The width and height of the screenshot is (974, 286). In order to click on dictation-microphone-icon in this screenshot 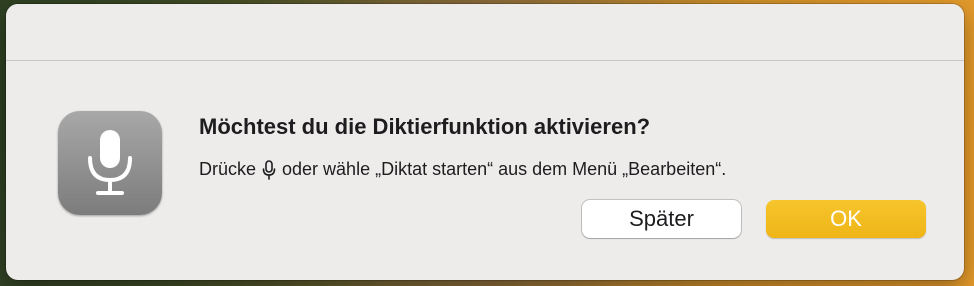, I will do `click(110, 163)`.